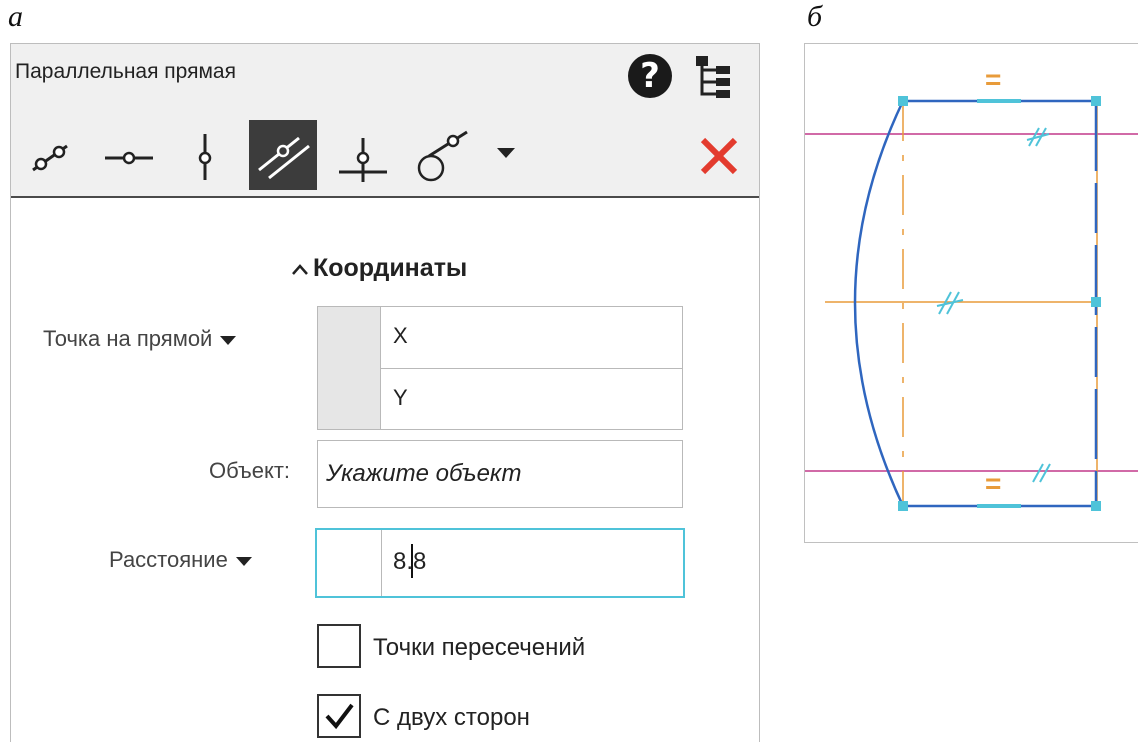 This screenshot has width=1138, height=742. I want to click on checkmark-icon, so click(339, 716).